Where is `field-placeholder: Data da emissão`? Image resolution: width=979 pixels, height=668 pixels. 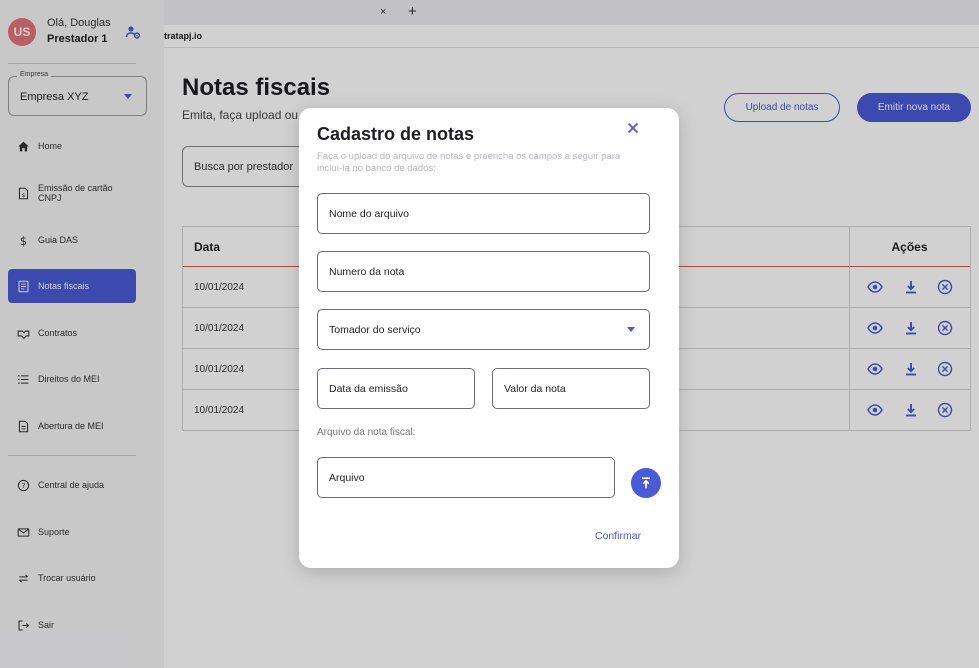
field-placeholder: Data da emissão is located at coordinates (368, 389).